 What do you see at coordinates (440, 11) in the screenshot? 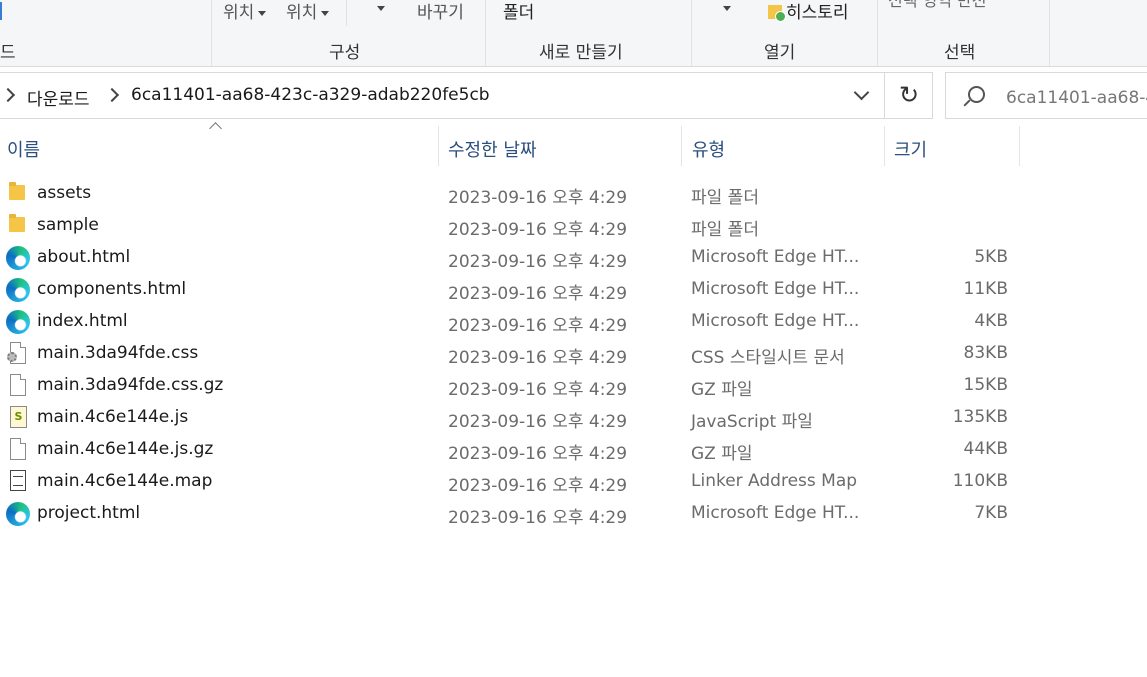
I see `rename-button: 바꾸기` at bounding box center [440, 11].